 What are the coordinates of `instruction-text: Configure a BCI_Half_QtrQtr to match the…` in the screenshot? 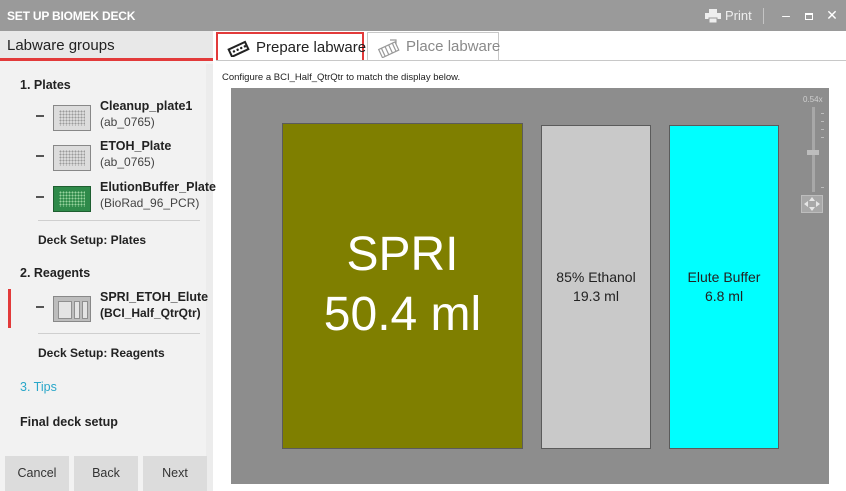 It's located at (341, 77).